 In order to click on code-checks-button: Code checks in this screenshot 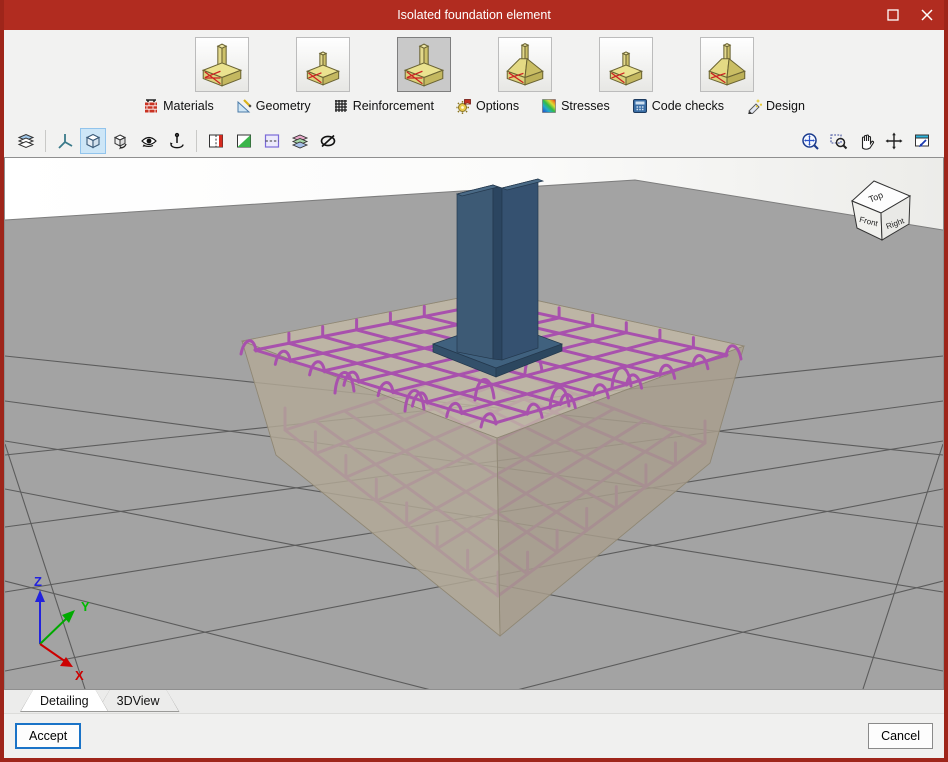, I will do `click(678, 106)`.